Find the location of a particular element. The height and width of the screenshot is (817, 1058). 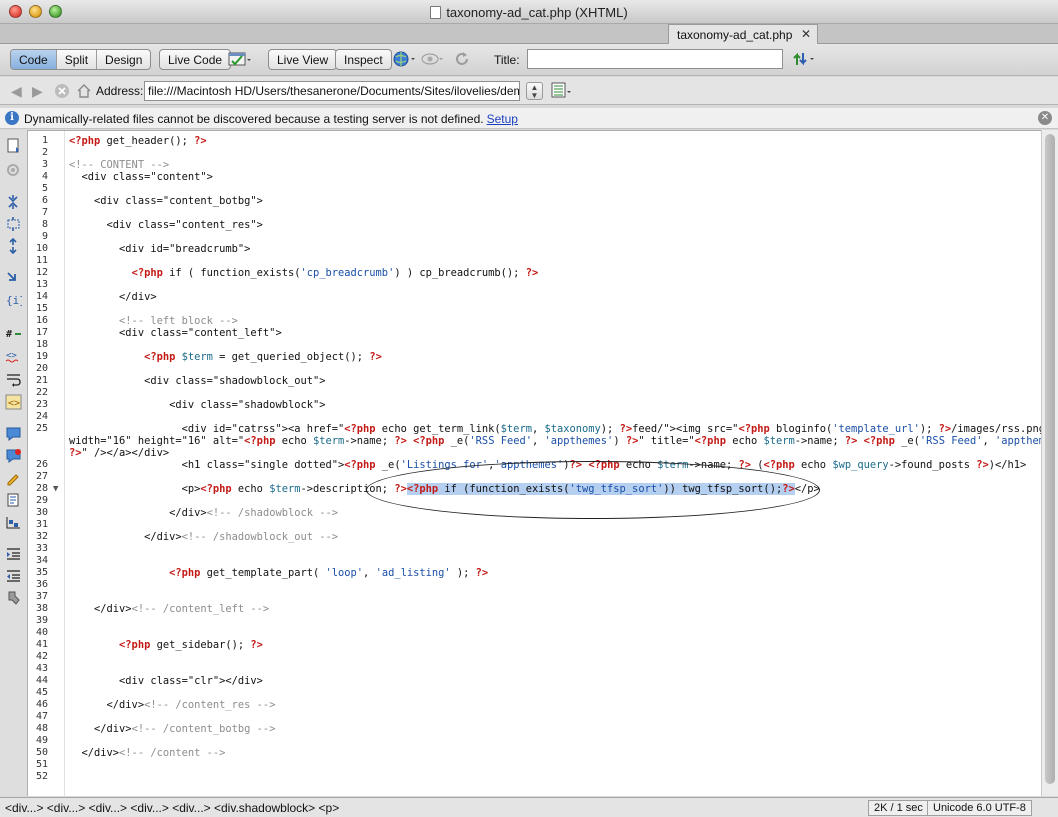

code-line: ?>" /></a></div> is located at coordinates (534, 453).